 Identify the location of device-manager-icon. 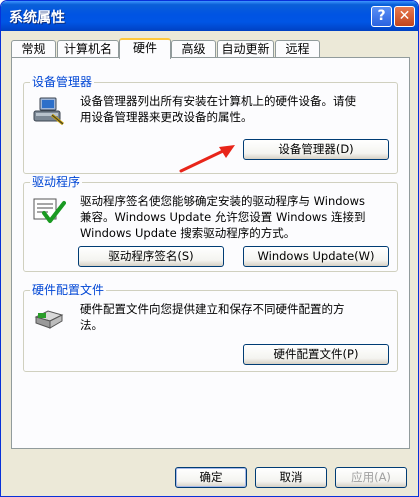
(49, 112).